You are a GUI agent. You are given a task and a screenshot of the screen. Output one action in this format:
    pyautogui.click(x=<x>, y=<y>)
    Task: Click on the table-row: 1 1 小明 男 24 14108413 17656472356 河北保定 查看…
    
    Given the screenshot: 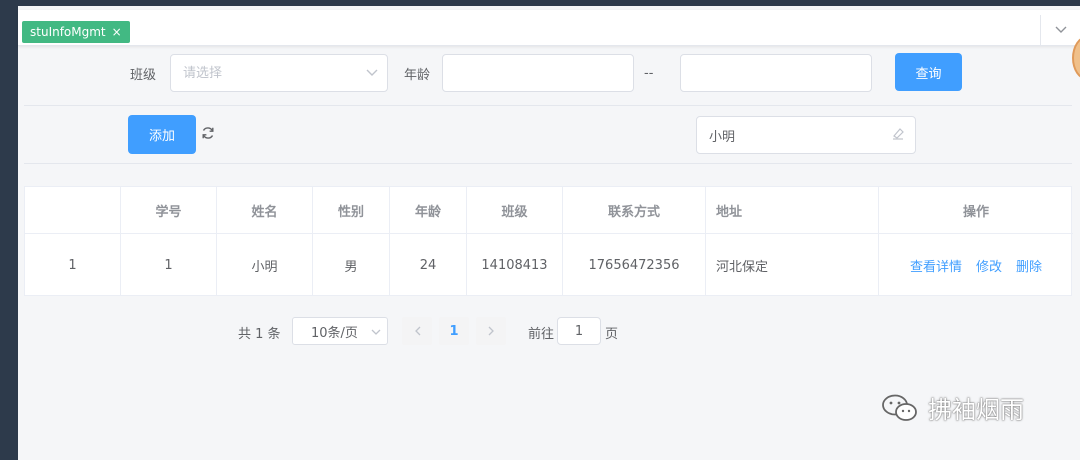 What is the action you would take?
    pyautogui.click(x=549, y=265)
    